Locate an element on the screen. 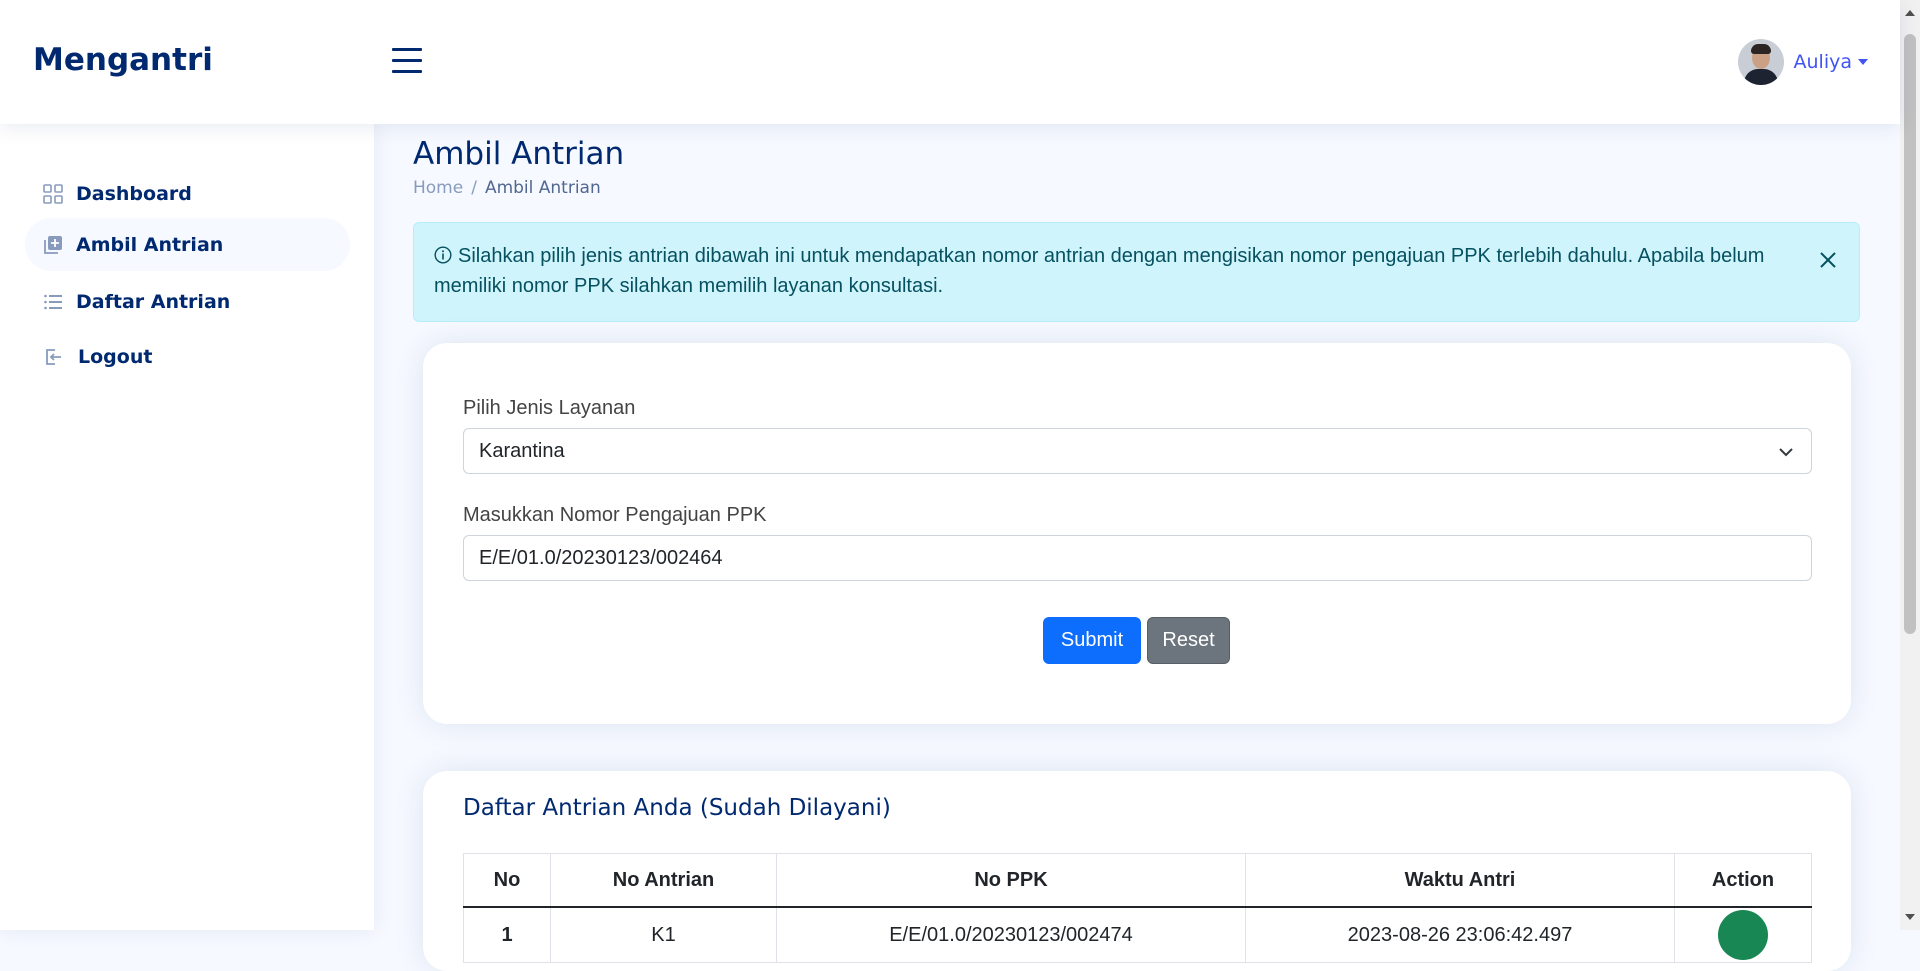 This screenshot has width=1920, height=971. profile-dropdown: Auliya is located at coordinates (1802, 62).